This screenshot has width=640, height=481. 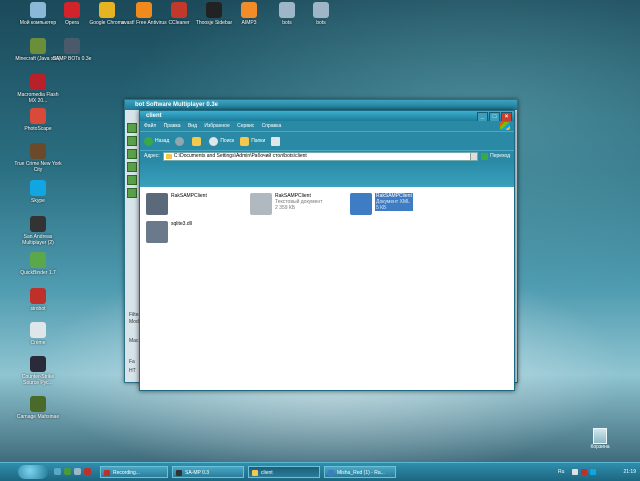 I want to click on file-name: sqlite3.dll, so click(x=181, y=224).